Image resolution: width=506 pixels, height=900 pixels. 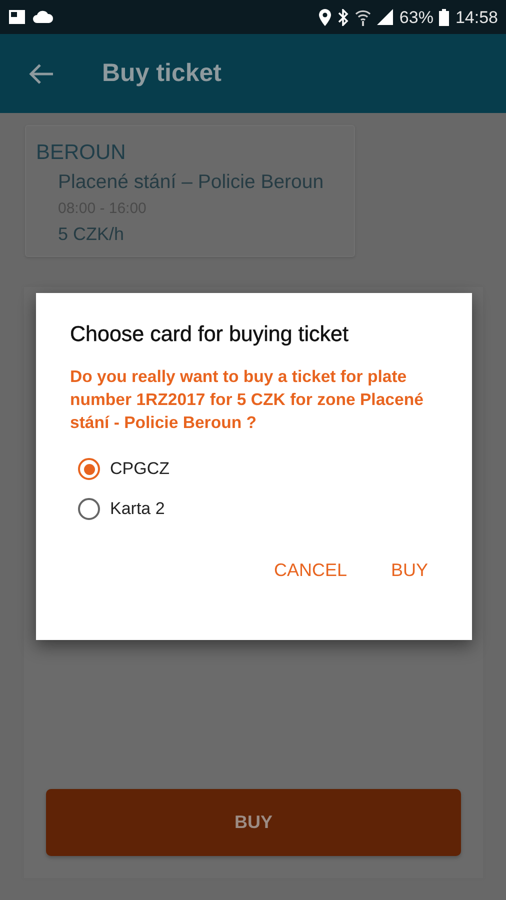 What do you see at coordinates (363, 17) in the screenshot?
I see `wifi-icon` at bounding box center [363, 17].